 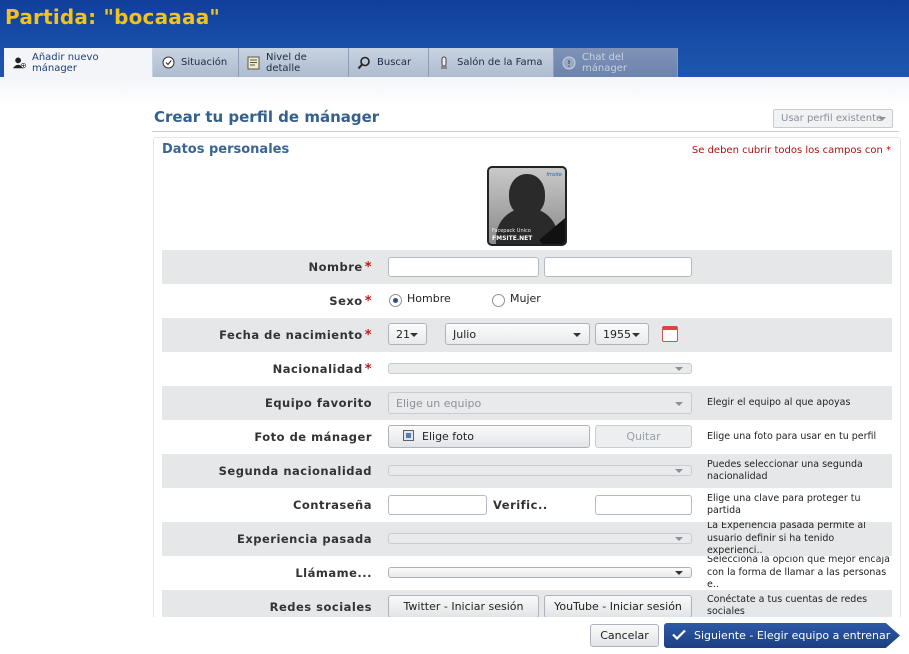 I want to click on cancel-button: Cancelar, so click(x=624, y=635).